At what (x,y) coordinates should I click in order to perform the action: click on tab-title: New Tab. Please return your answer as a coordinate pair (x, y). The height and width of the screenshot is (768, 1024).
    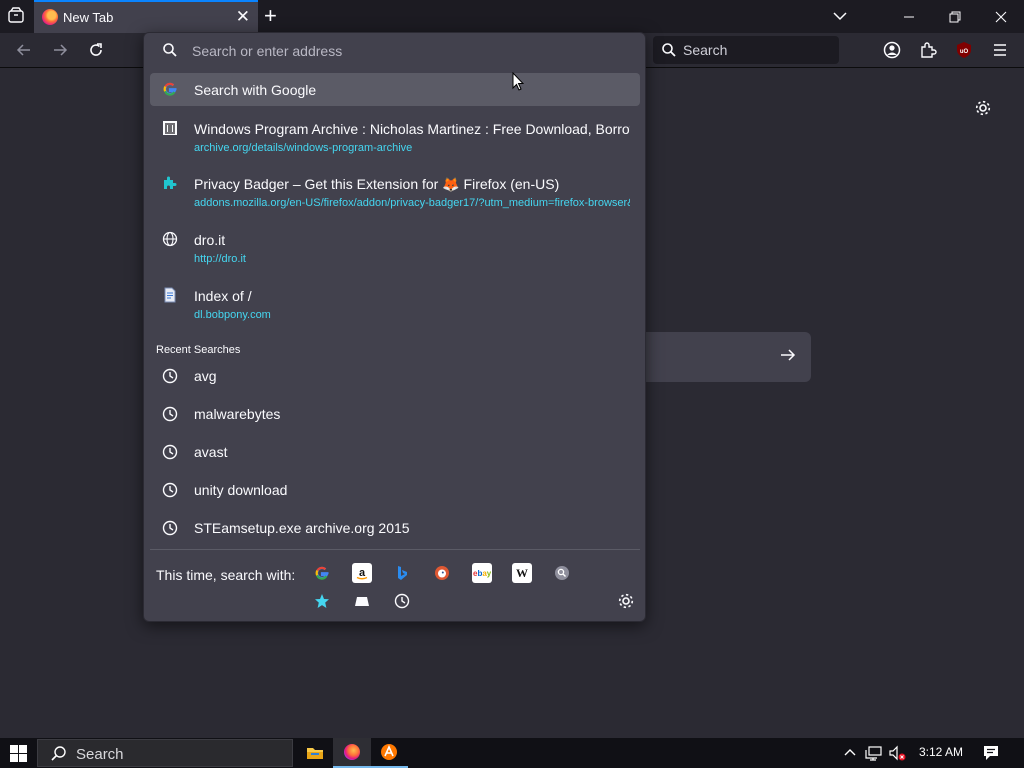
    Looking at the image, I should click on (88, 17).